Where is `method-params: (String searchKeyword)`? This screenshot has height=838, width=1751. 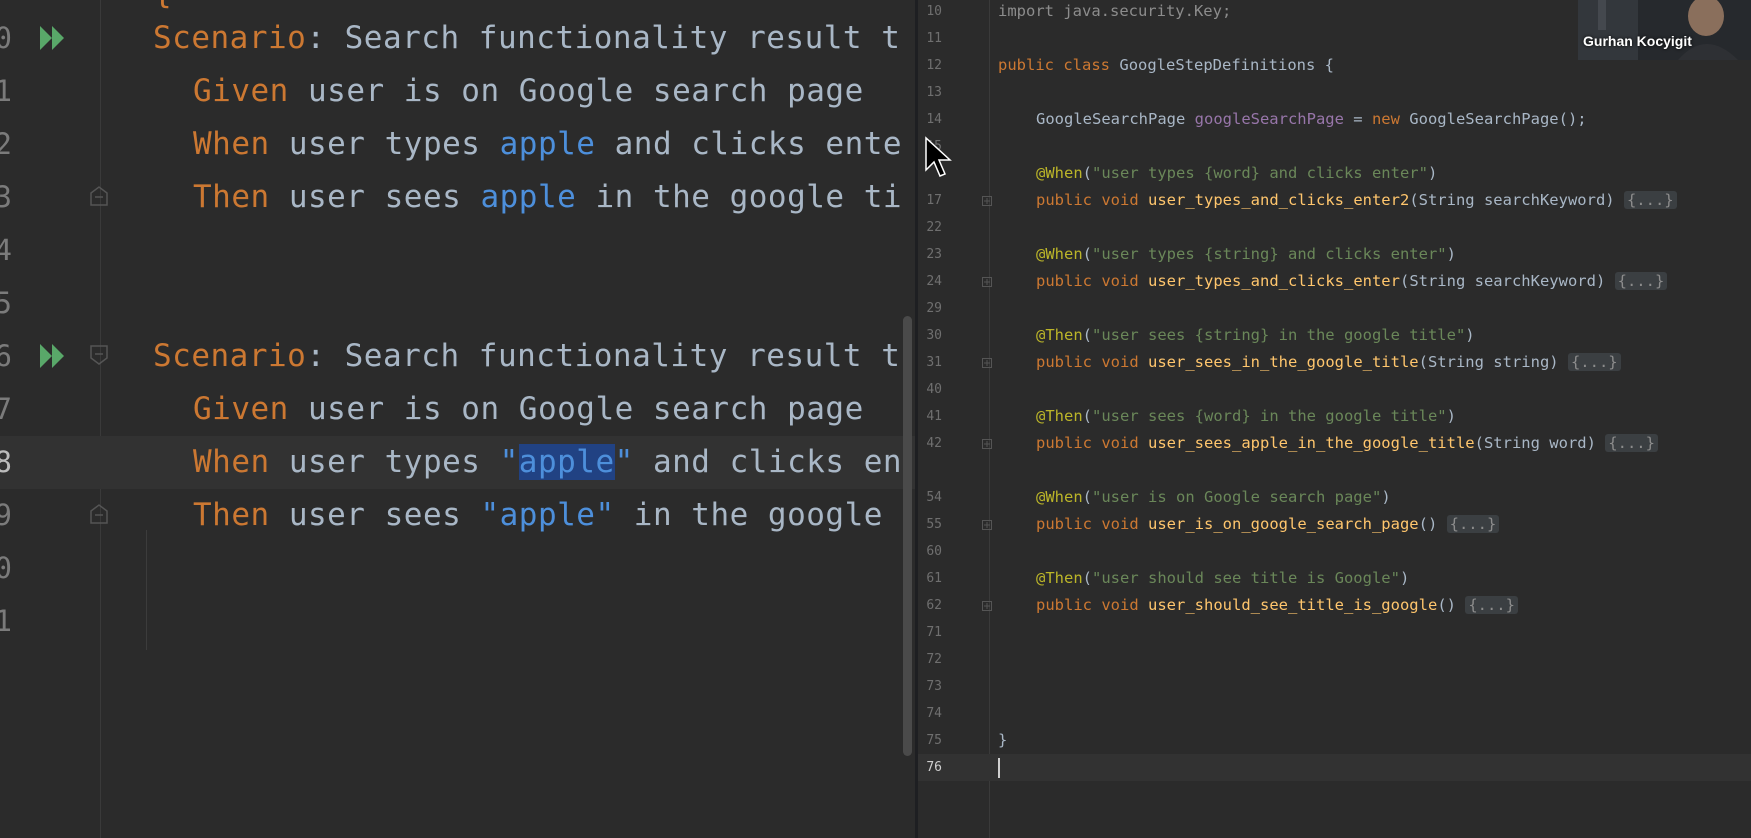
method-params: (String searchKeyword) is located at coordinates (1507, 281).